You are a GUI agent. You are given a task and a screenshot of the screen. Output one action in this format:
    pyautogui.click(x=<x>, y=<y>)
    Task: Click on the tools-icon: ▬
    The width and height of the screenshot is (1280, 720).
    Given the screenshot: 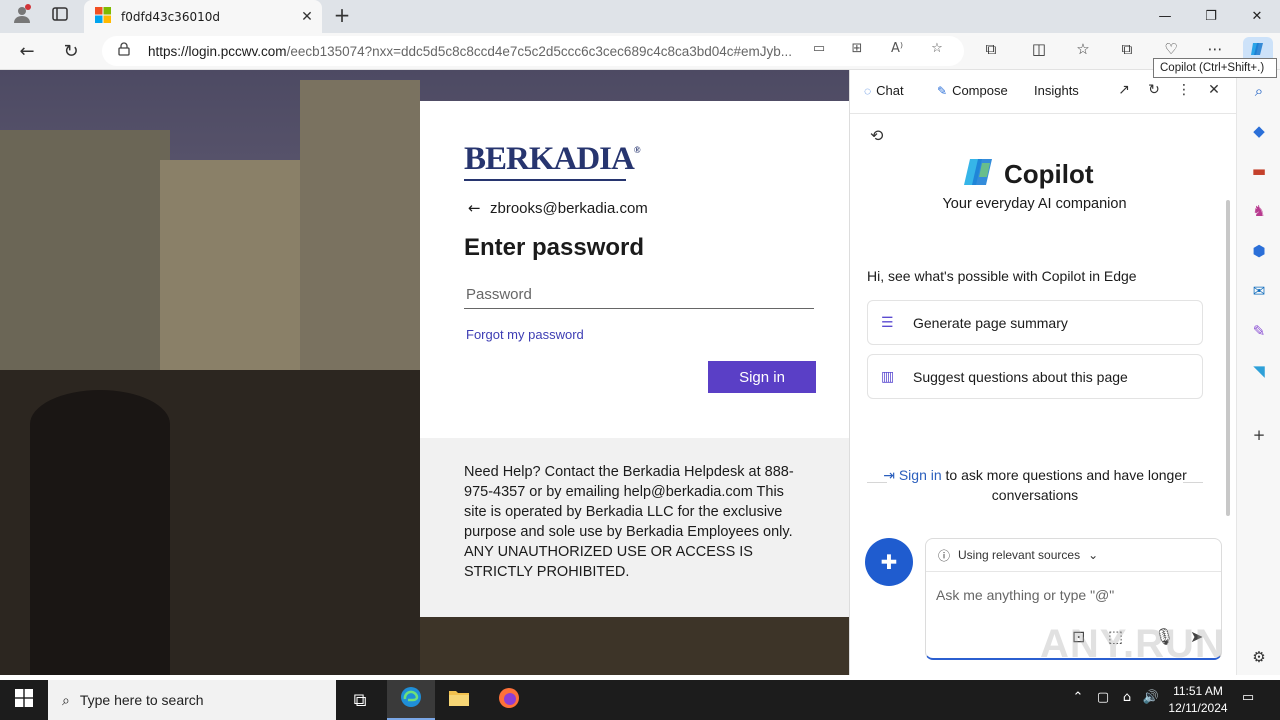 What is the action you would take?
    pyautogui.click(x=1259, y=173)
    